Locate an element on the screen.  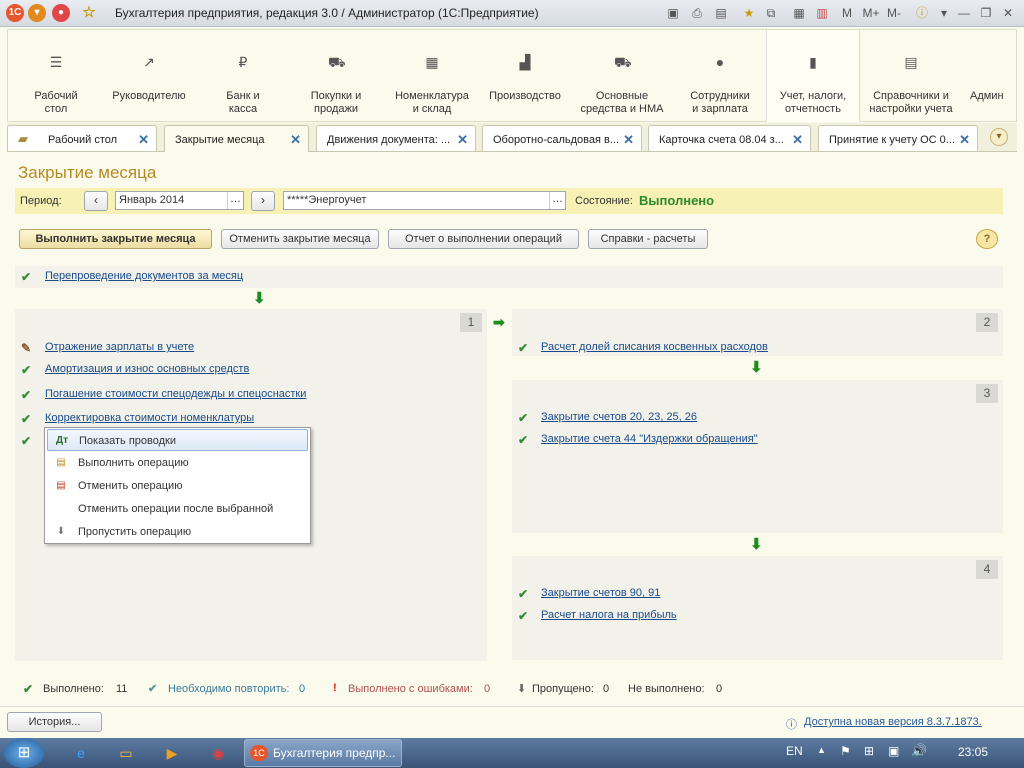
star-add-icon: ★ is located at coordinates (749, 13).